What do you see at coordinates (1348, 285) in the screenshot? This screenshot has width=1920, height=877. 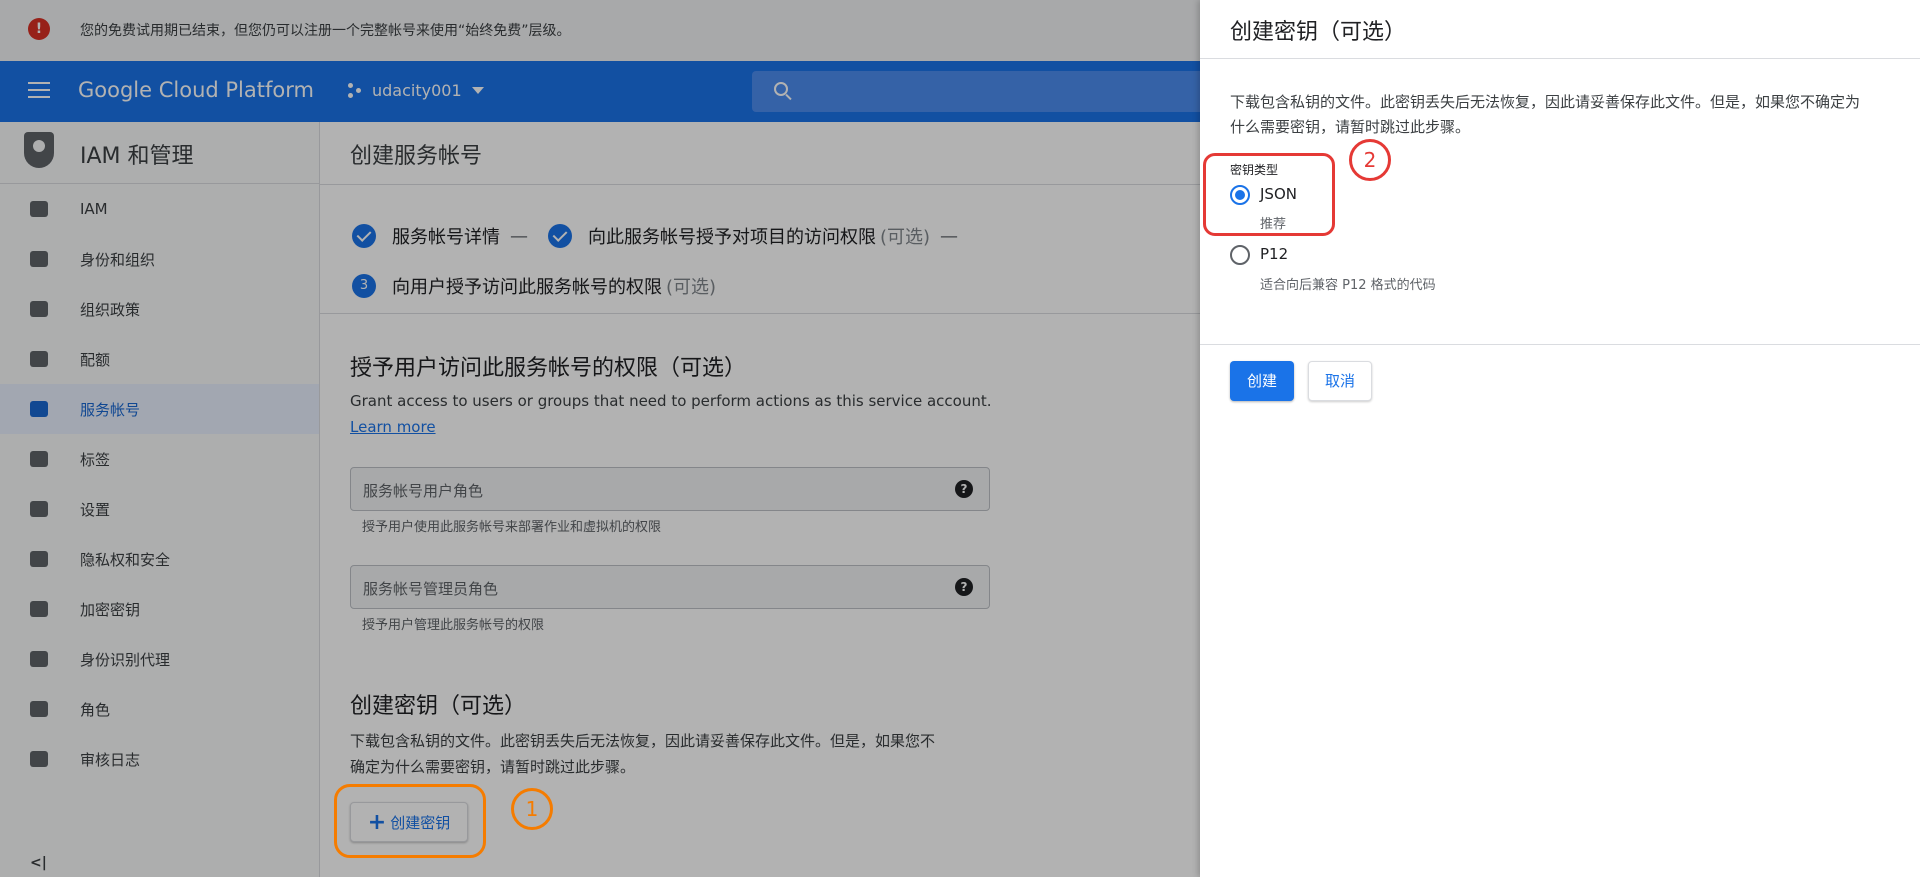 I see `p12-radio-sub: 适合向后兼容 P12 格式的代码` at bounding box center [1348, 285].